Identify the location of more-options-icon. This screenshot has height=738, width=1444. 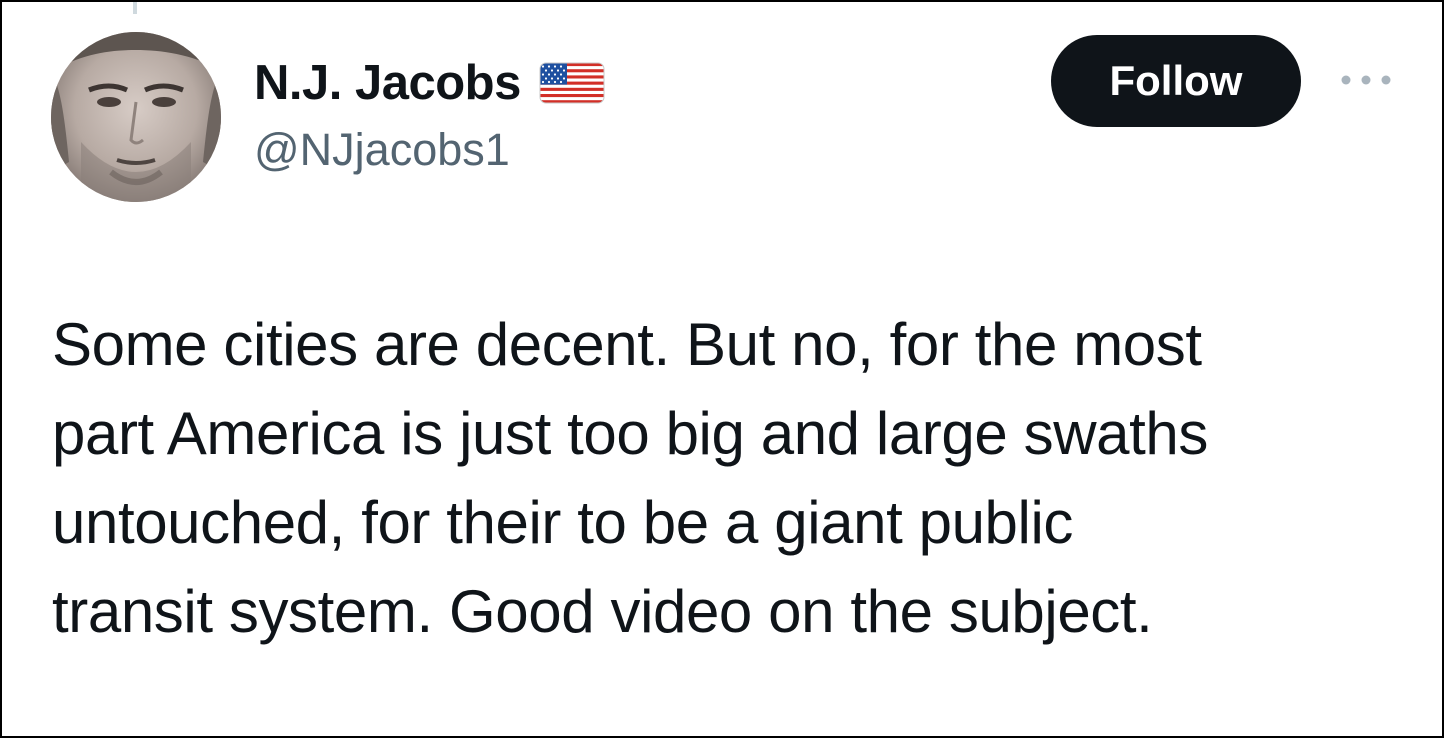
(1366, 80).